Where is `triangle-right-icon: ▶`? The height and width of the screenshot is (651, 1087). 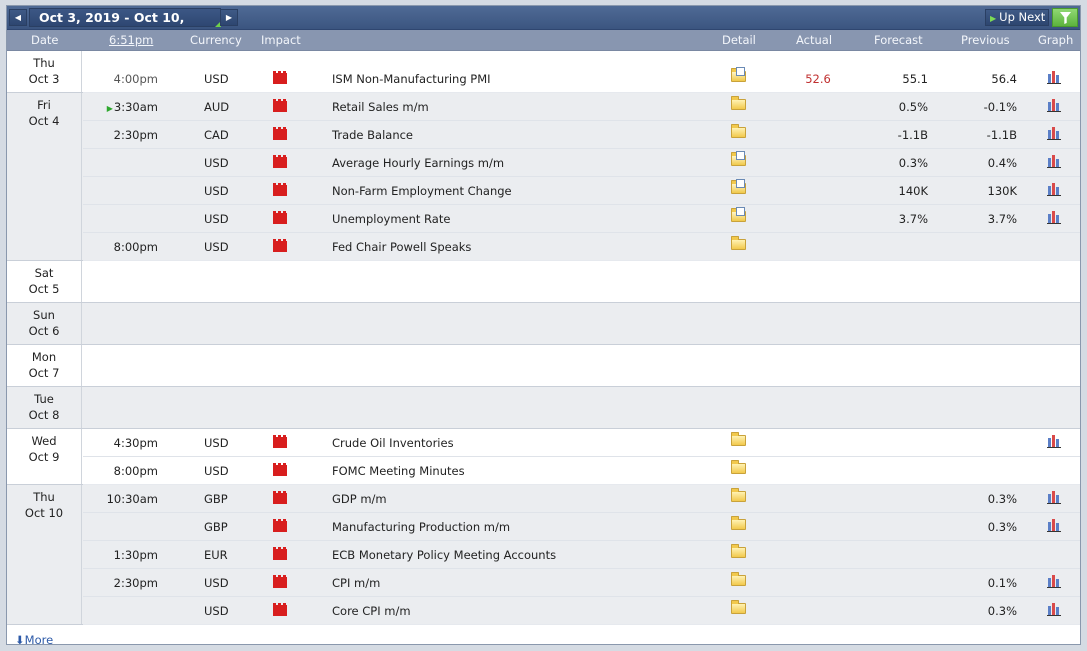
triangle-right-icon: ▶ is located at coordinates (229, 17).